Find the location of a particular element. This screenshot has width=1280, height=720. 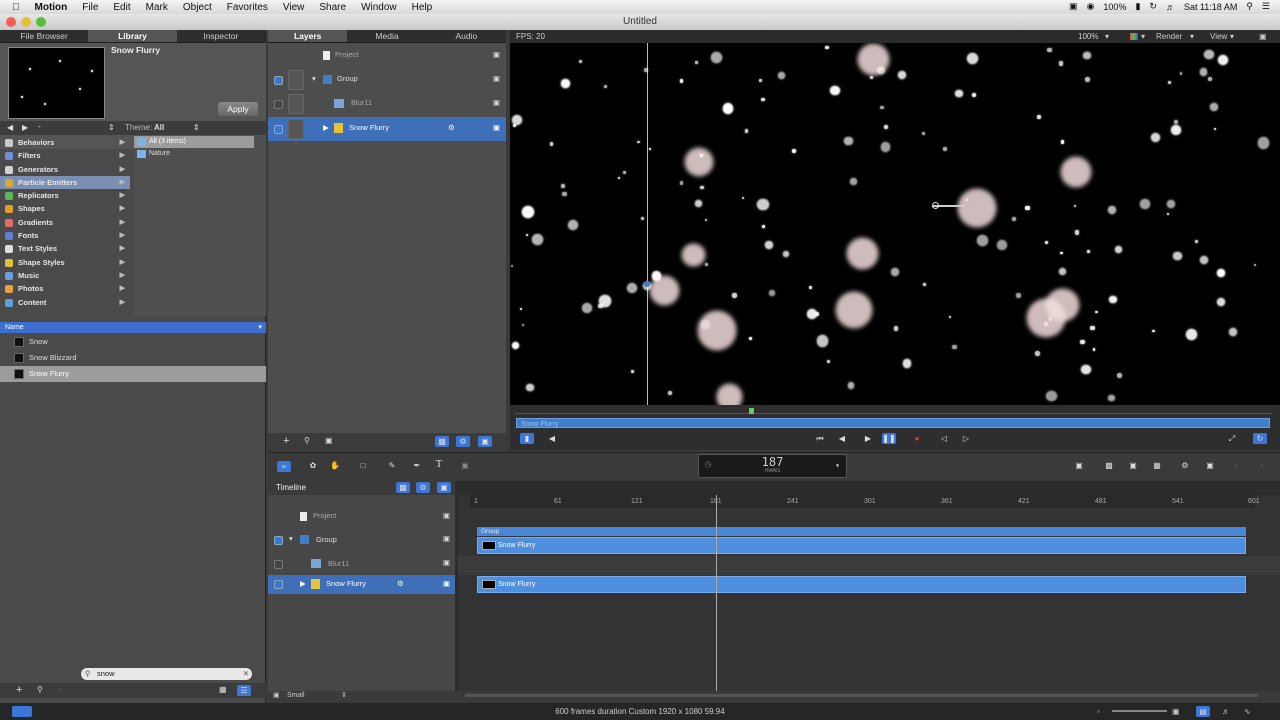

volume-icon: ♬ is located at coordinates (1170, 7).